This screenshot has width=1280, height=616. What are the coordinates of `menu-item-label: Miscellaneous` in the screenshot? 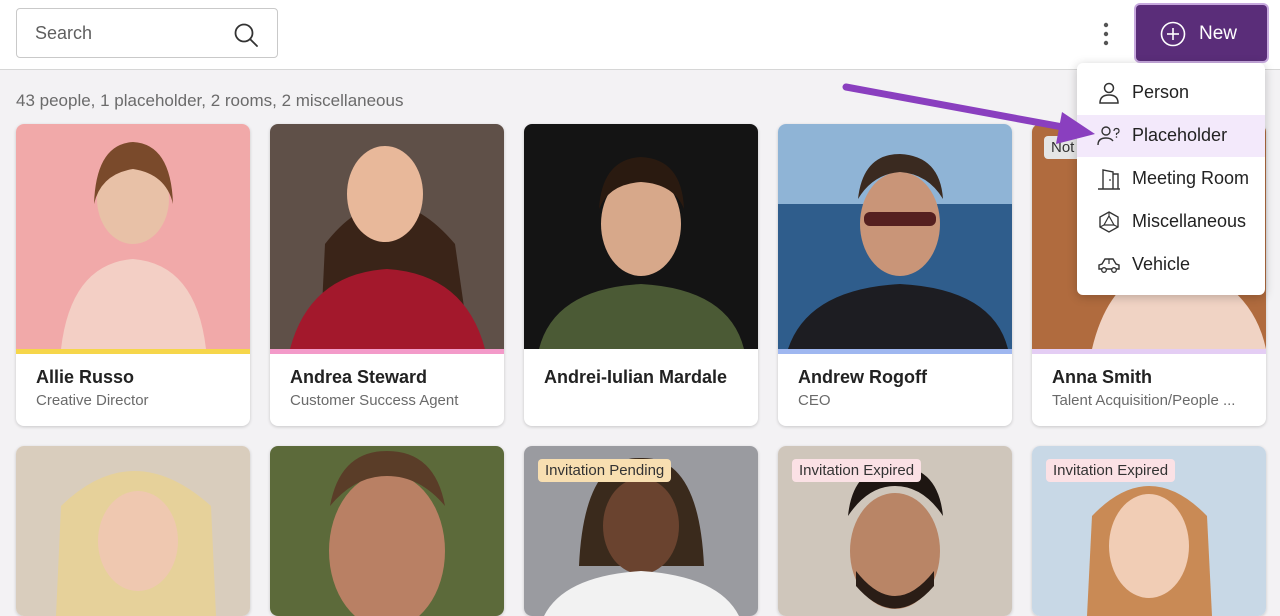 It's located at (1189, 221).